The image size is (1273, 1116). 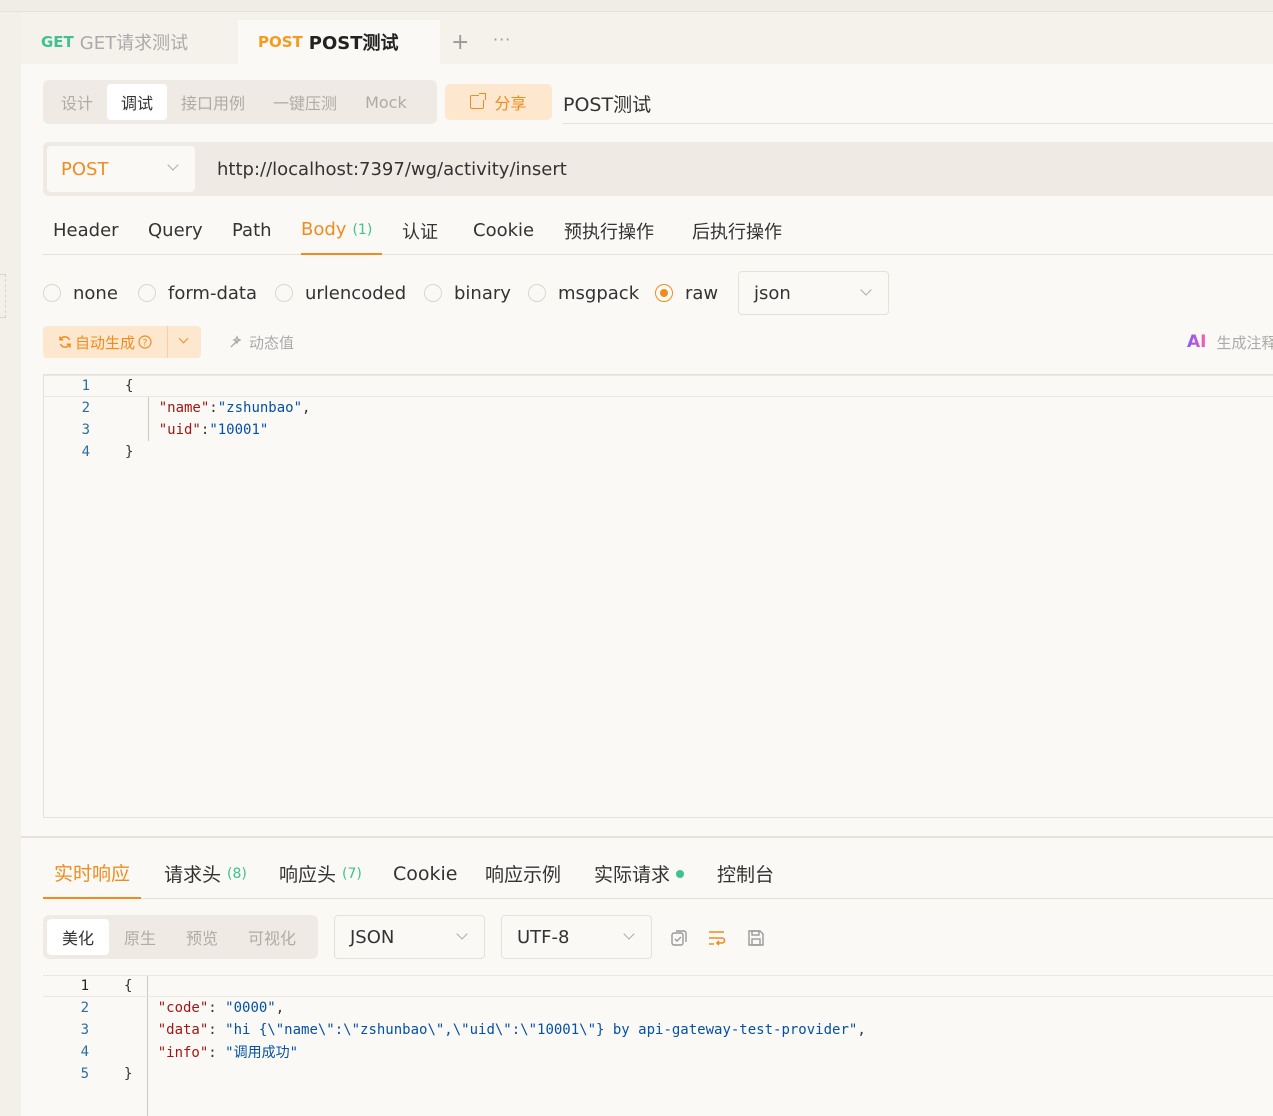 I want to click on autogen-button: 自动生成 ?, so click(x=105, y=342).